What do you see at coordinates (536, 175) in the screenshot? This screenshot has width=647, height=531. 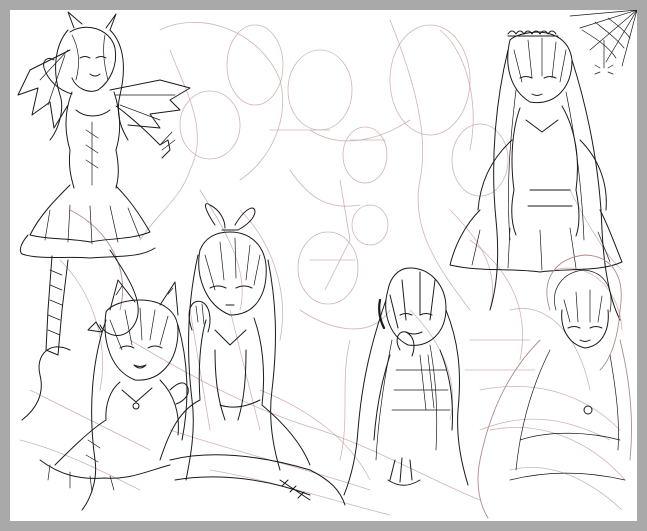 I see `figure-maid-headband-girl` at bounding box center [536, 175].